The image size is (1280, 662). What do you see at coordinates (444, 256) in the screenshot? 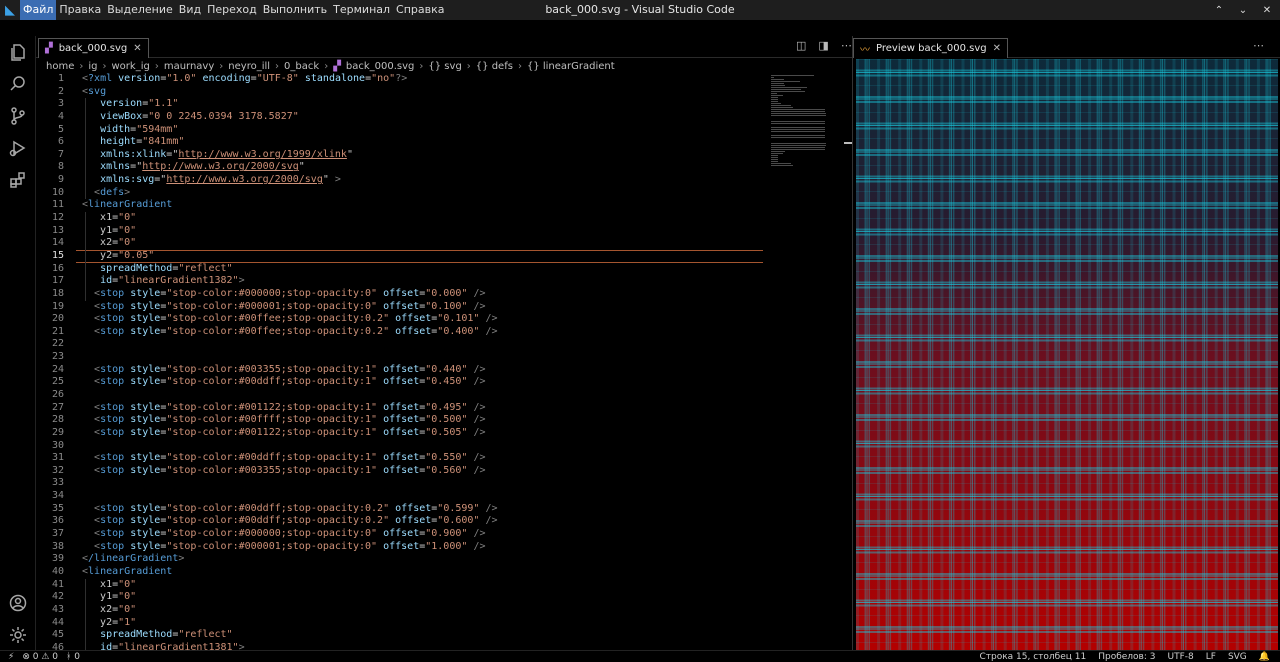
I see `code-line: 15 y2="0.05"` at bounding box center [444, 256].